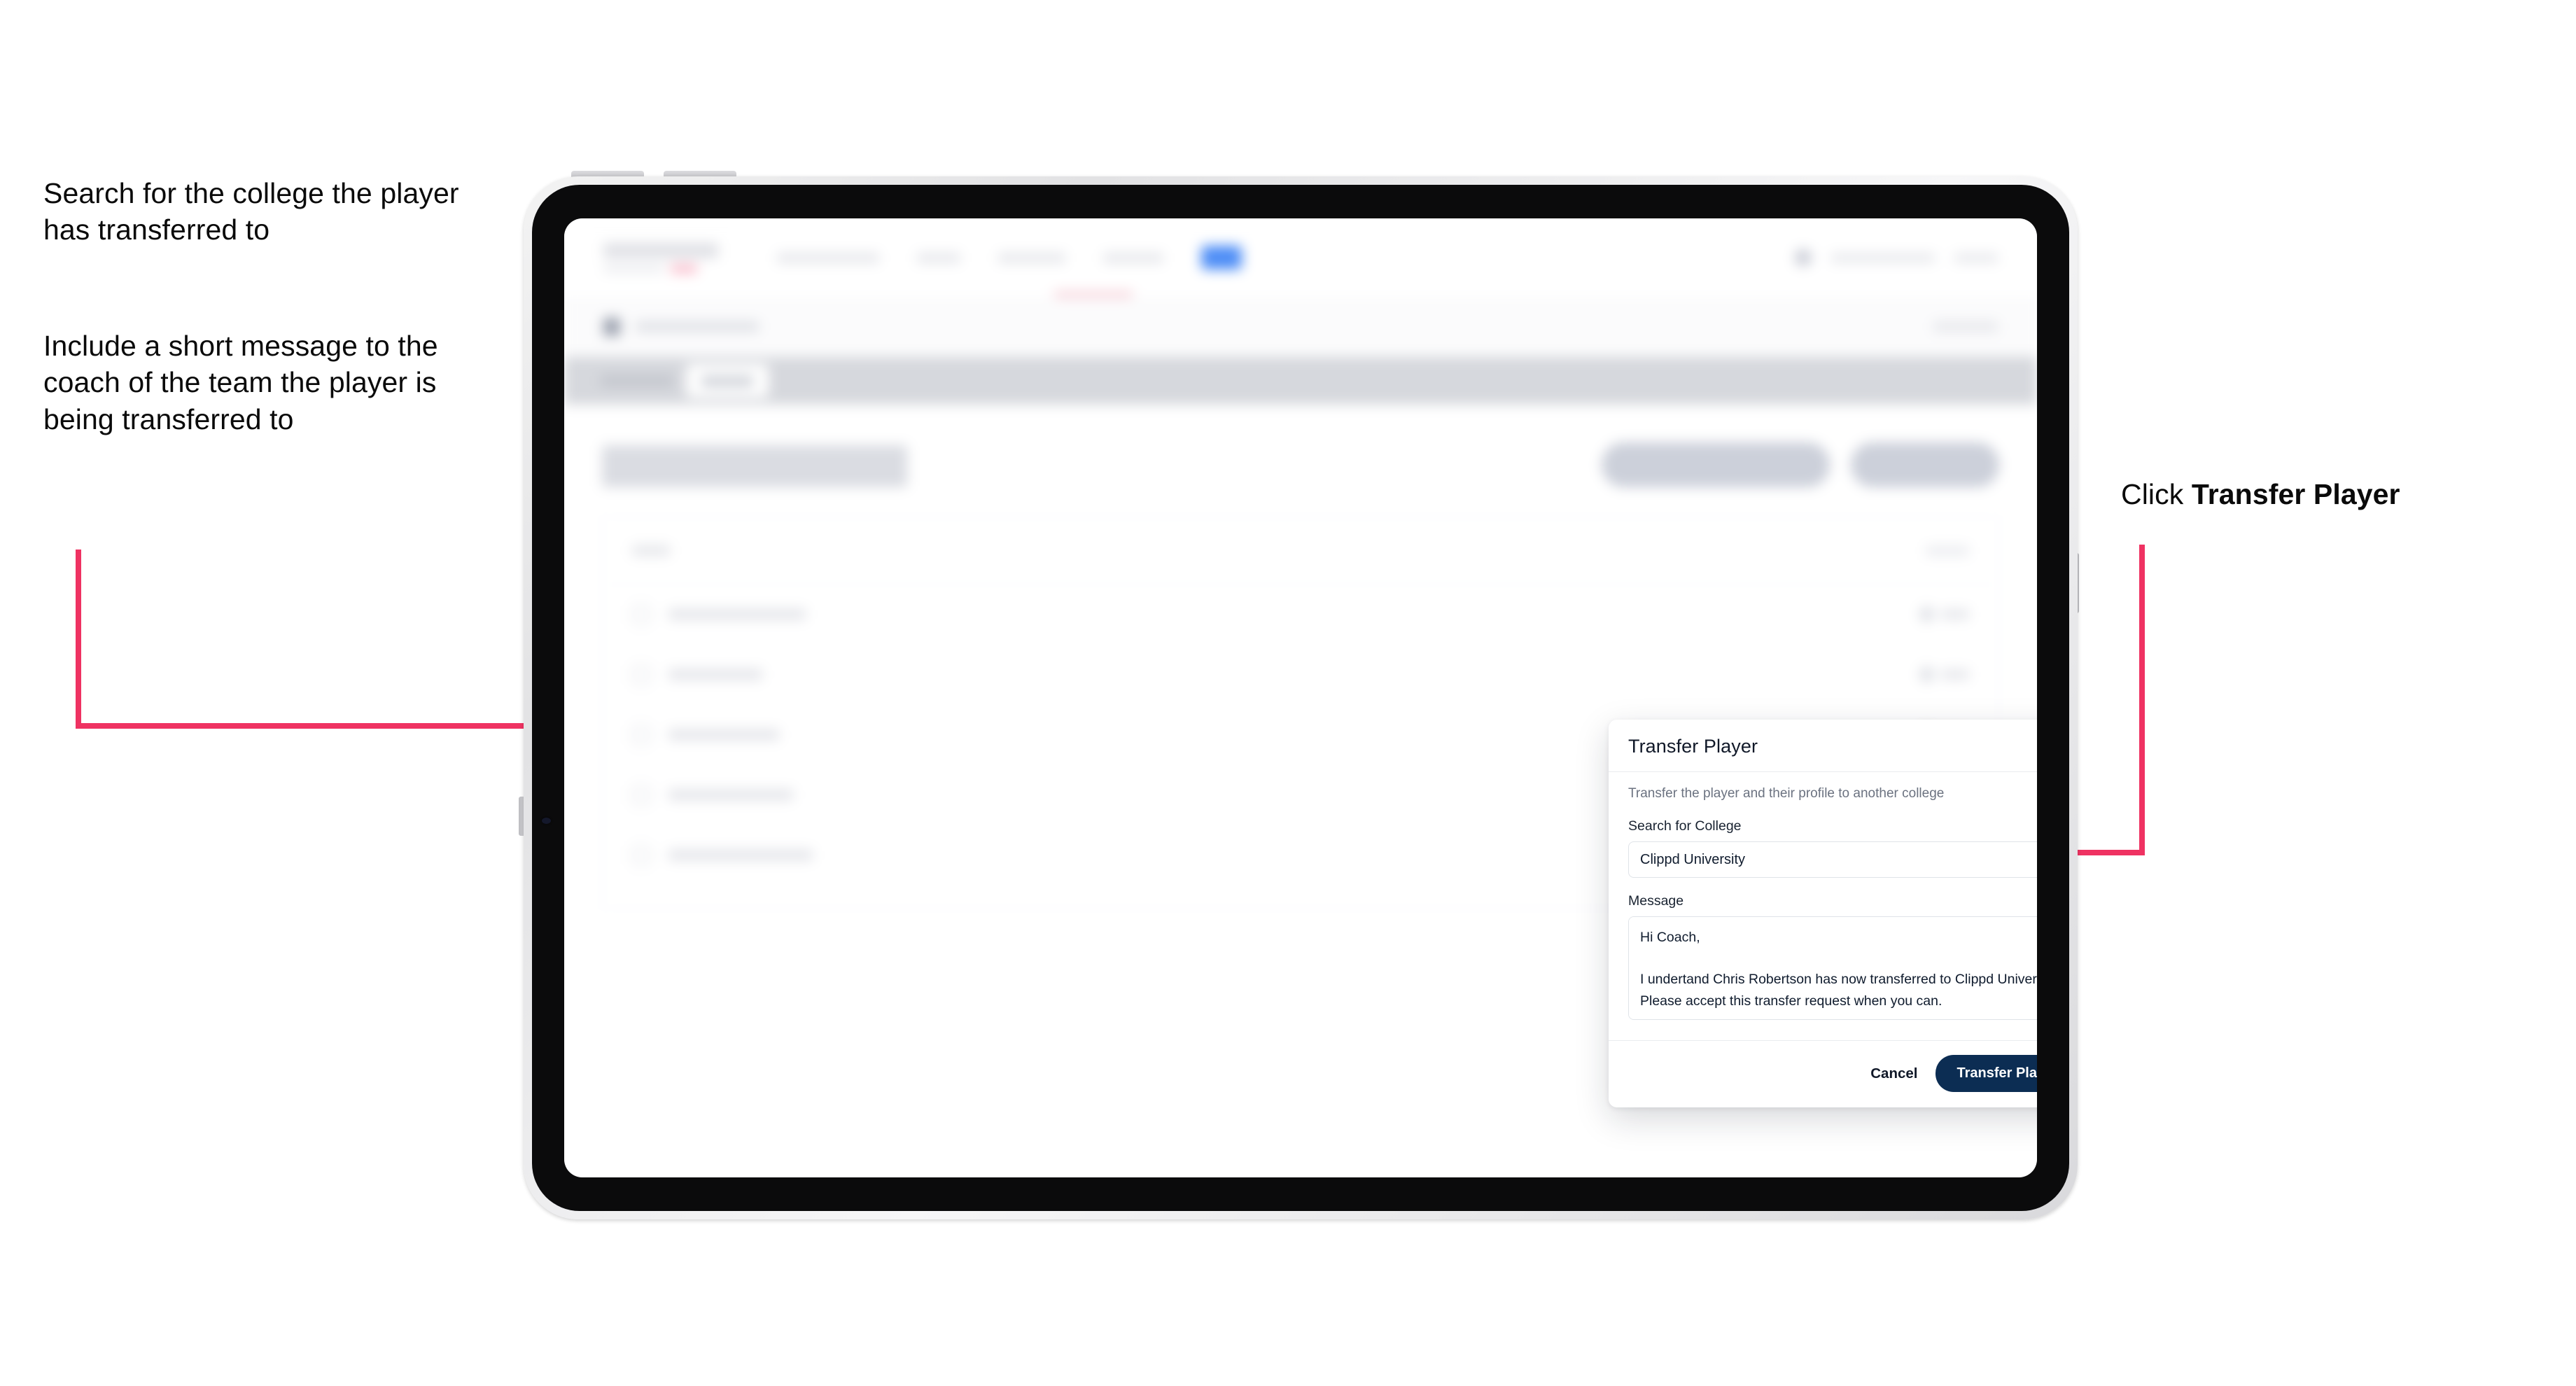 The height and width of the screenshot is (1386, 2576). I want to click on nav-active-underline, so click(1093, 294).